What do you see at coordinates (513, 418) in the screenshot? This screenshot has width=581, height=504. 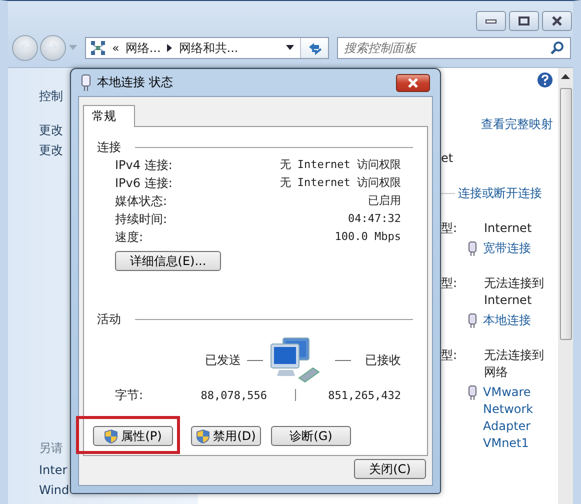 I see `connection-link: VMware Network Adapter VMnet1` at bounding box center [513, 418].